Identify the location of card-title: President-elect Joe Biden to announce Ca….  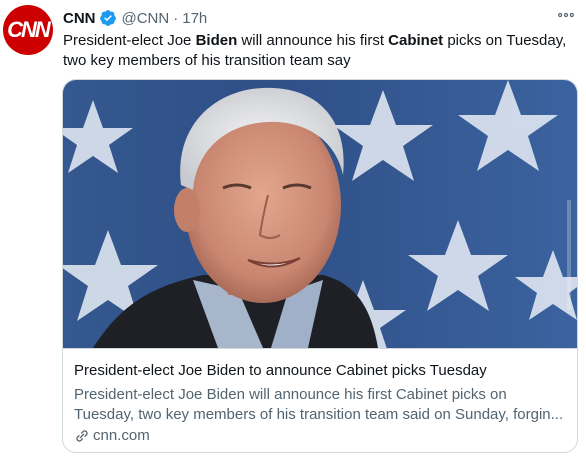
(280, 370).